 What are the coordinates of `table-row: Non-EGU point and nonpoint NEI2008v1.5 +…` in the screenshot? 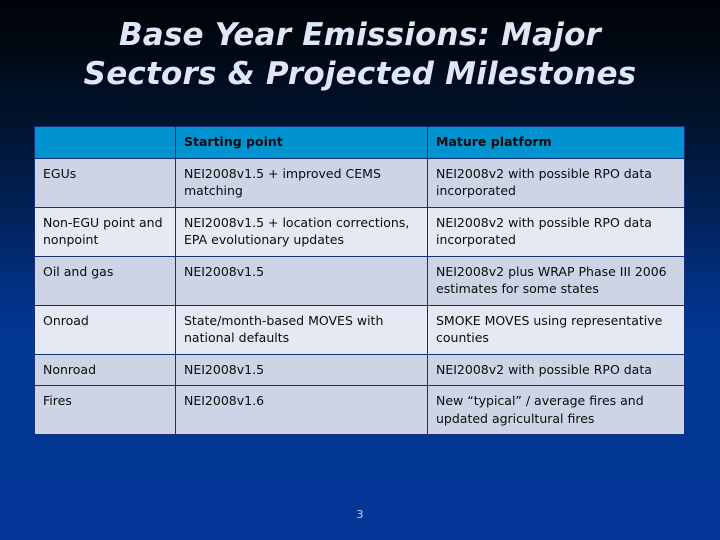 It's located at (359, 231).